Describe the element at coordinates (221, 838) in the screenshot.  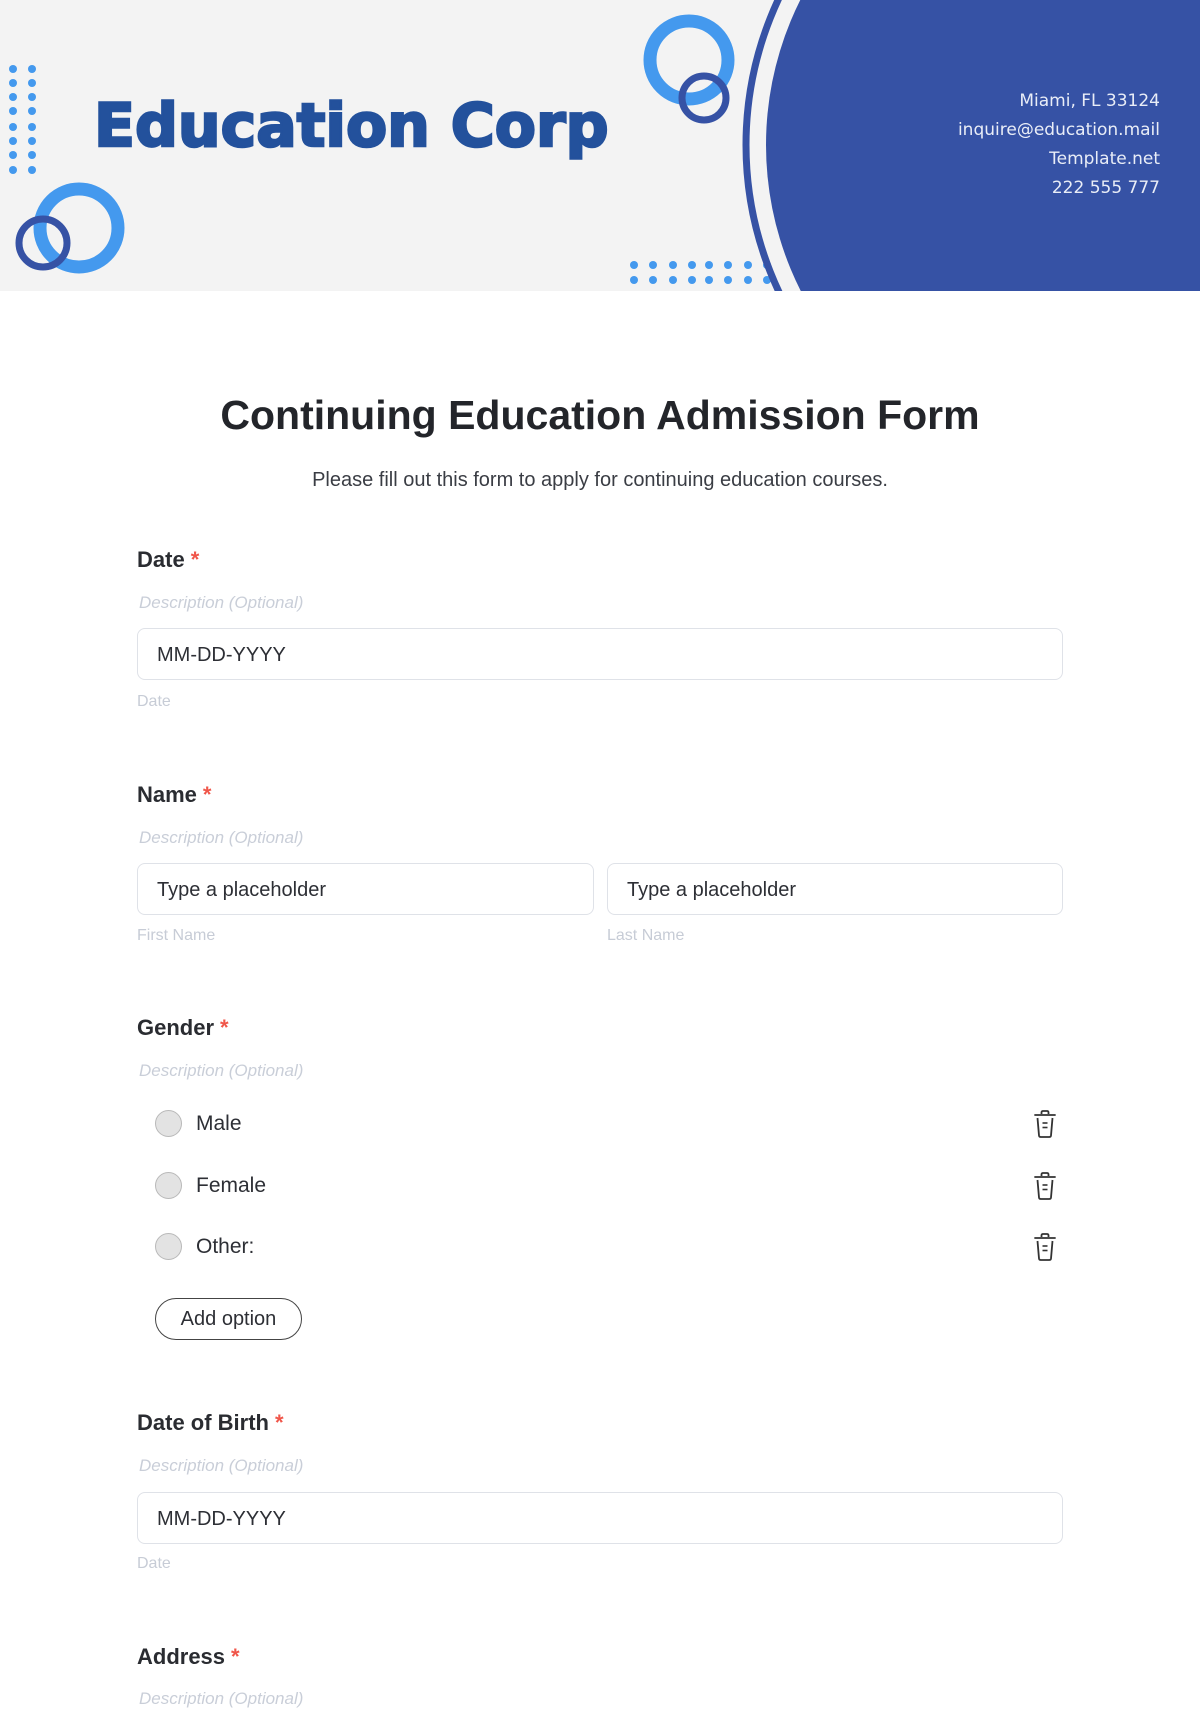
I see `name-description: Description (Optional)` at that location.